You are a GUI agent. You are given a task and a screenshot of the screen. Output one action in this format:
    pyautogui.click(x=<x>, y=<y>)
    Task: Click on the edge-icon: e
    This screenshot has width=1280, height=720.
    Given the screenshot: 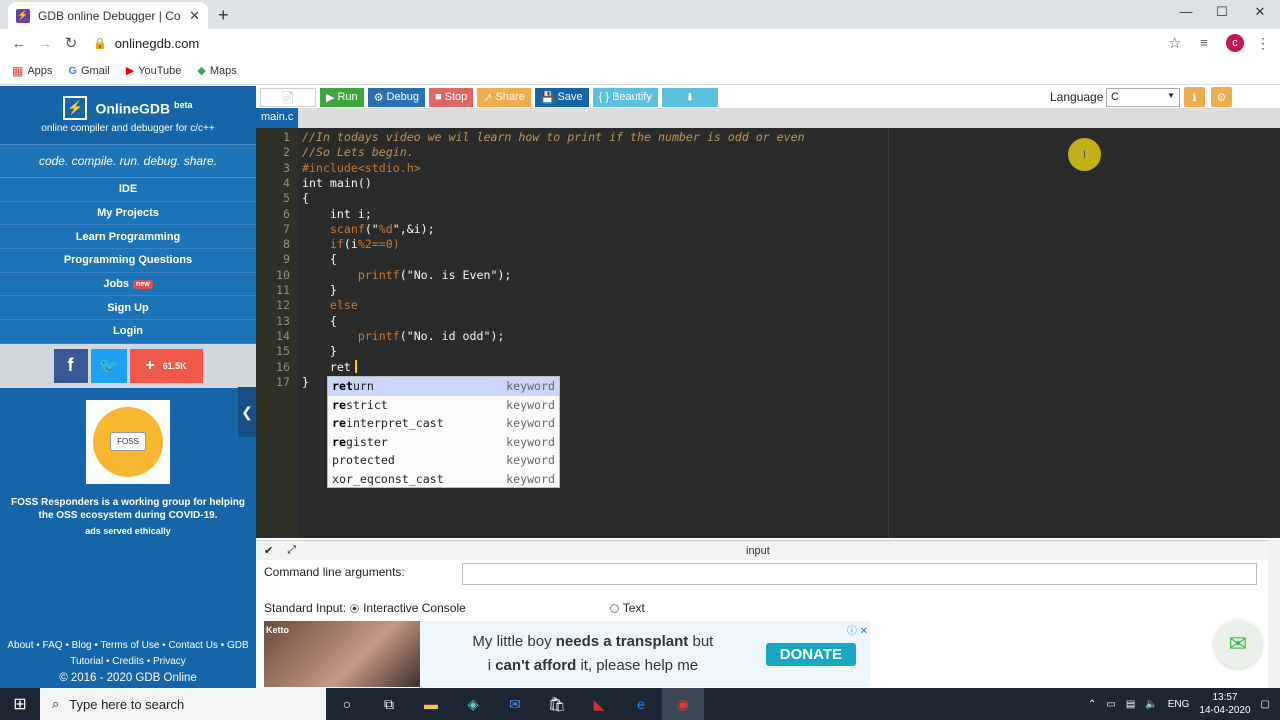 What is the action you would take?
    pyautogui.click(x=641, y=704)
    